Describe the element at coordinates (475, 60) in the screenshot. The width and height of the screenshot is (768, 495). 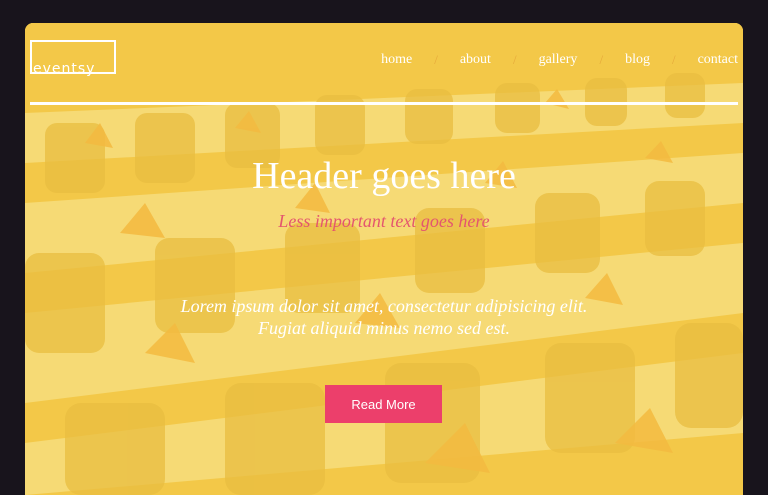
I see `nav-link-about: about` at that location.